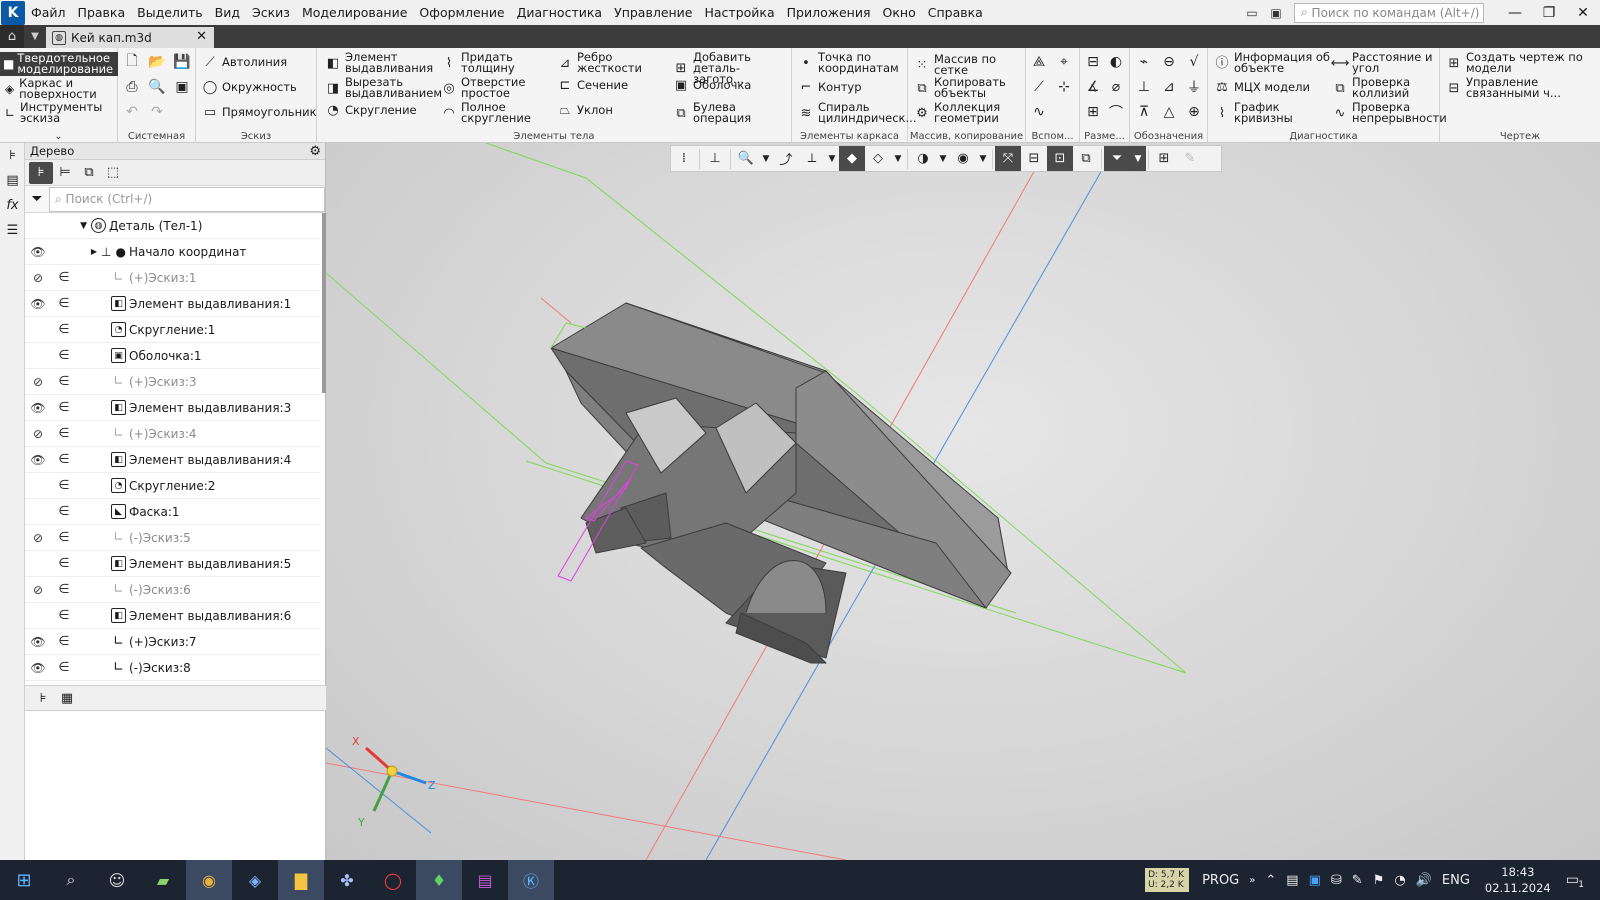 The width and height of the screenshot is (1600, 900). Describe the element at coordinates (1336, 880) in the screenshot. I see `tray-app3-icon: ⛁` at that location.